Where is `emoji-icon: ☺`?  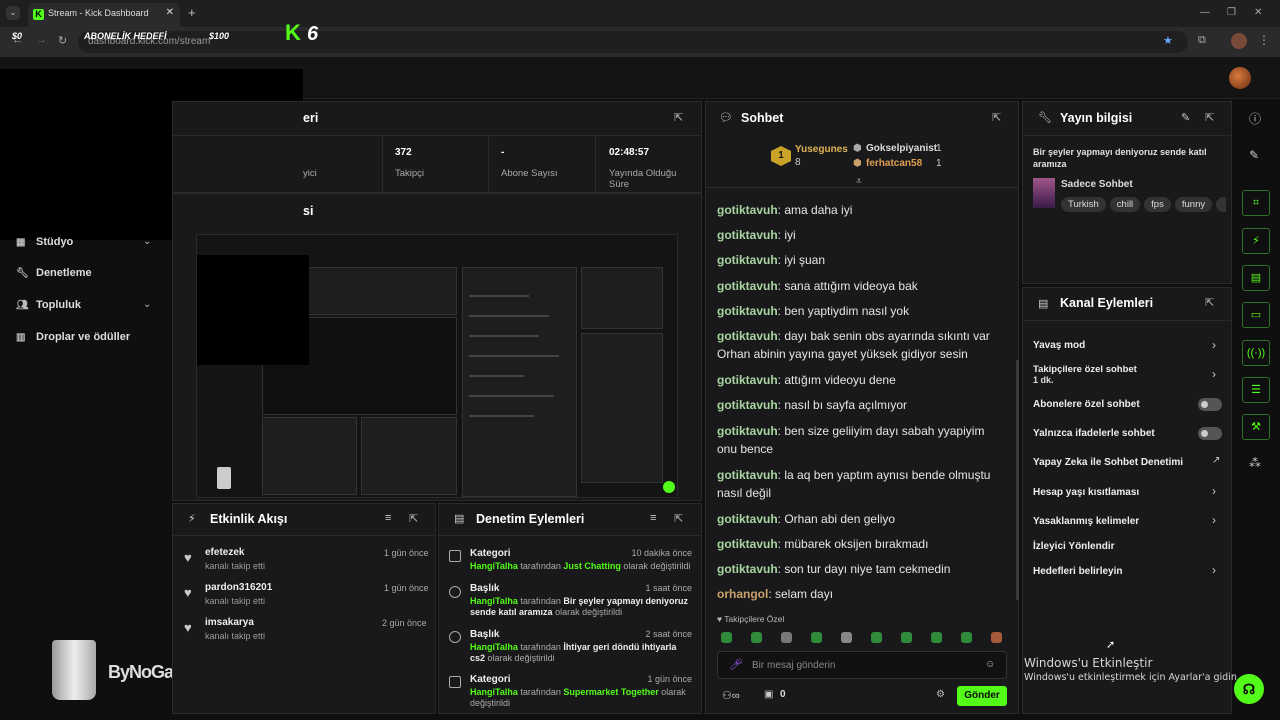 emoji-icon: ☺ is located at coordinates (990, 664).